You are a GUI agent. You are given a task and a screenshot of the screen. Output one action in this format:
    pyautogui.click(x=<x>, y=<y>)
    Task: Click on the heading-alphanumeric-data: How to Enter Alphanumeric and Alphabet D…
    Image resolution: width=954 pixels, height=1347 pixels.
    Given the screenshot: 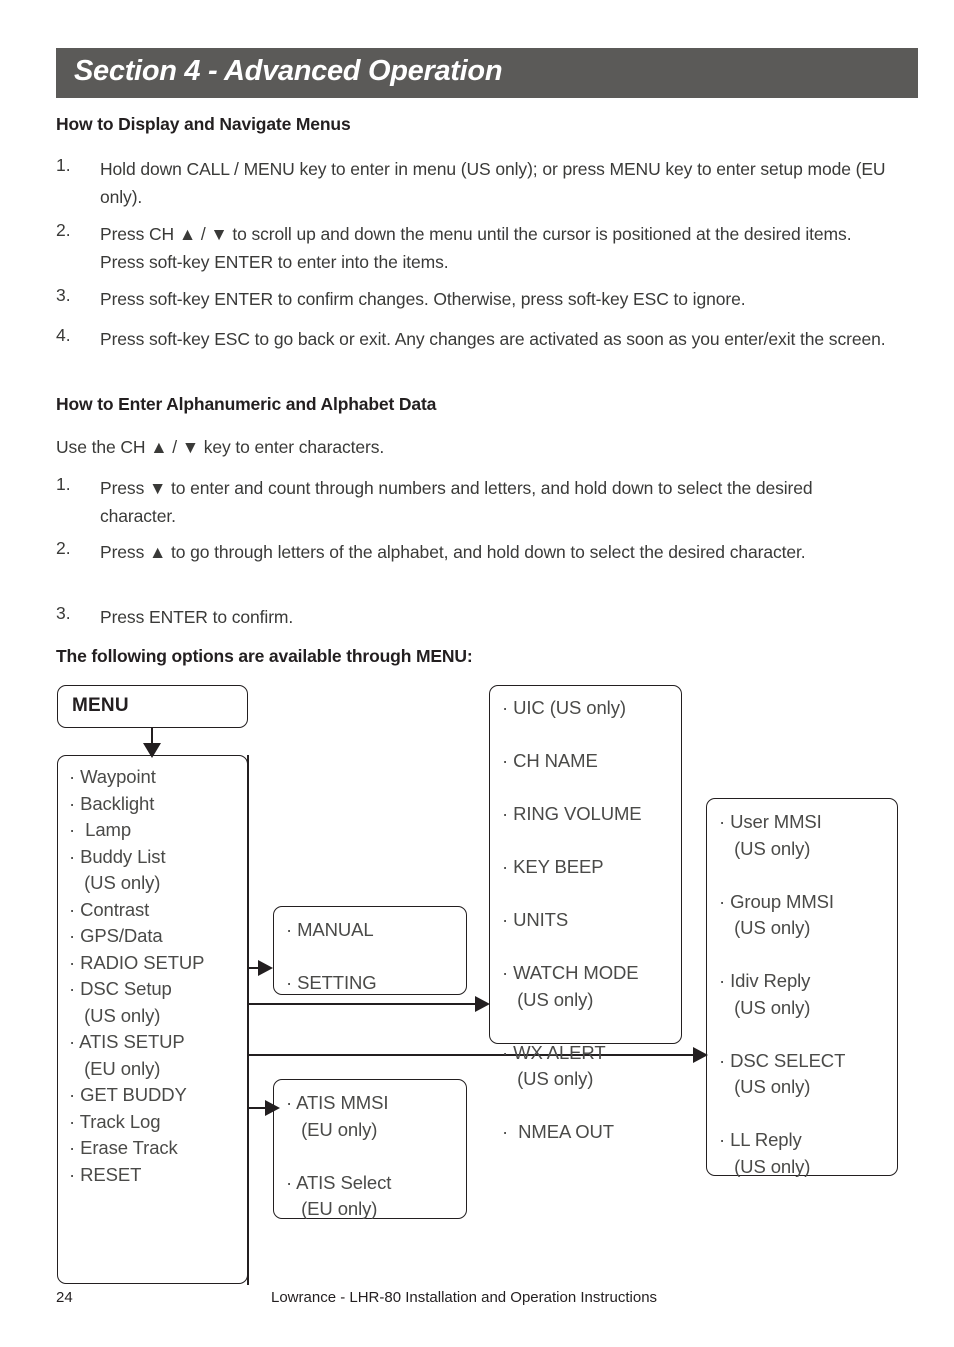 What is the action you would take?
    pyautogui.click(x=246, y=404)
    